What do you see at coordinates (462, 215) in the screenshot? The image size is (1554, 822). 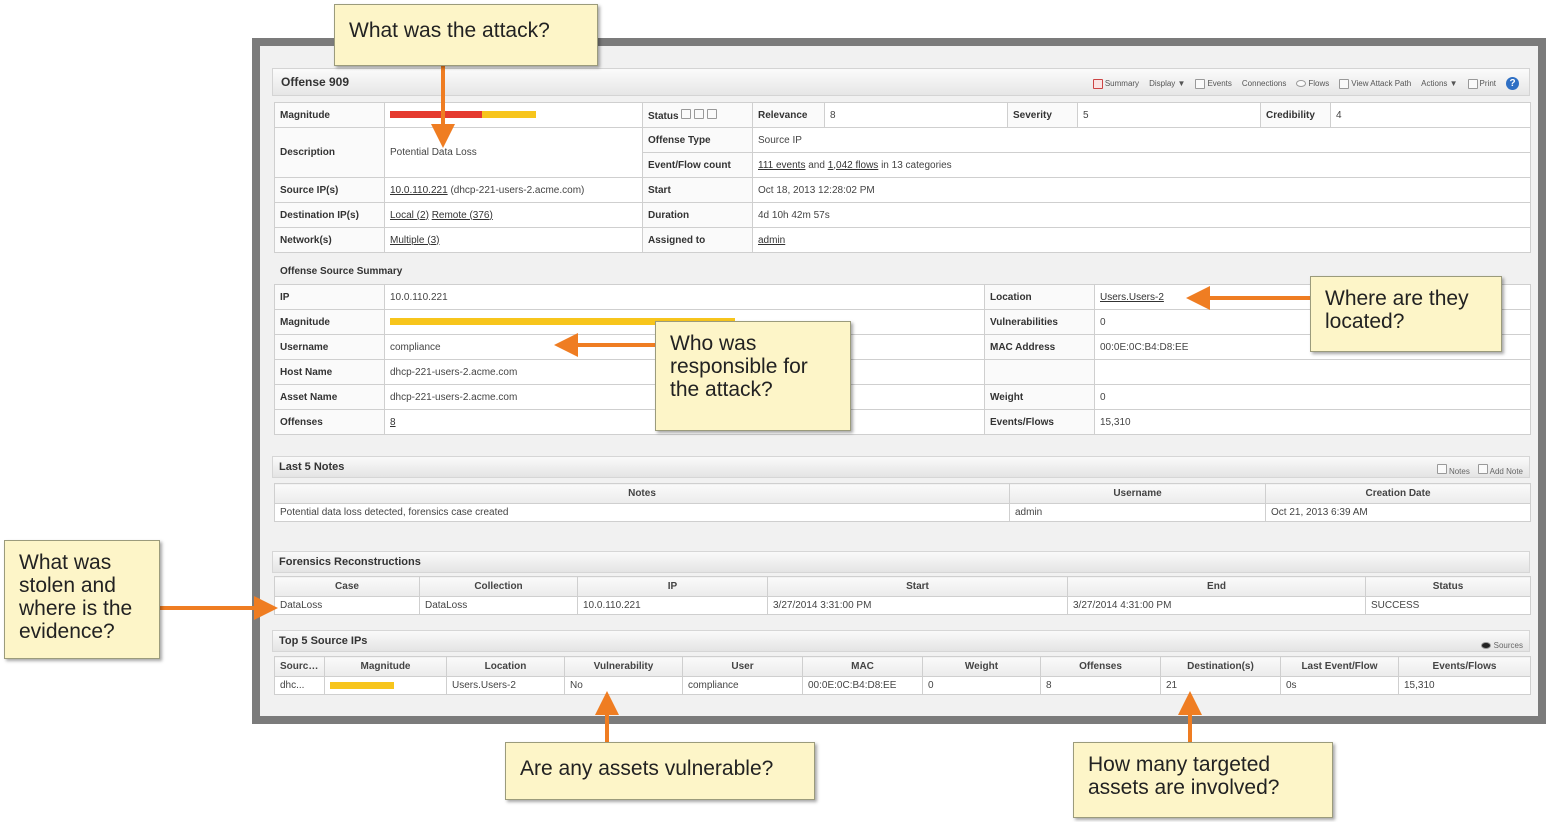 I see `dest-remote-link: Remote (376)` at bounding box center [462, 215].